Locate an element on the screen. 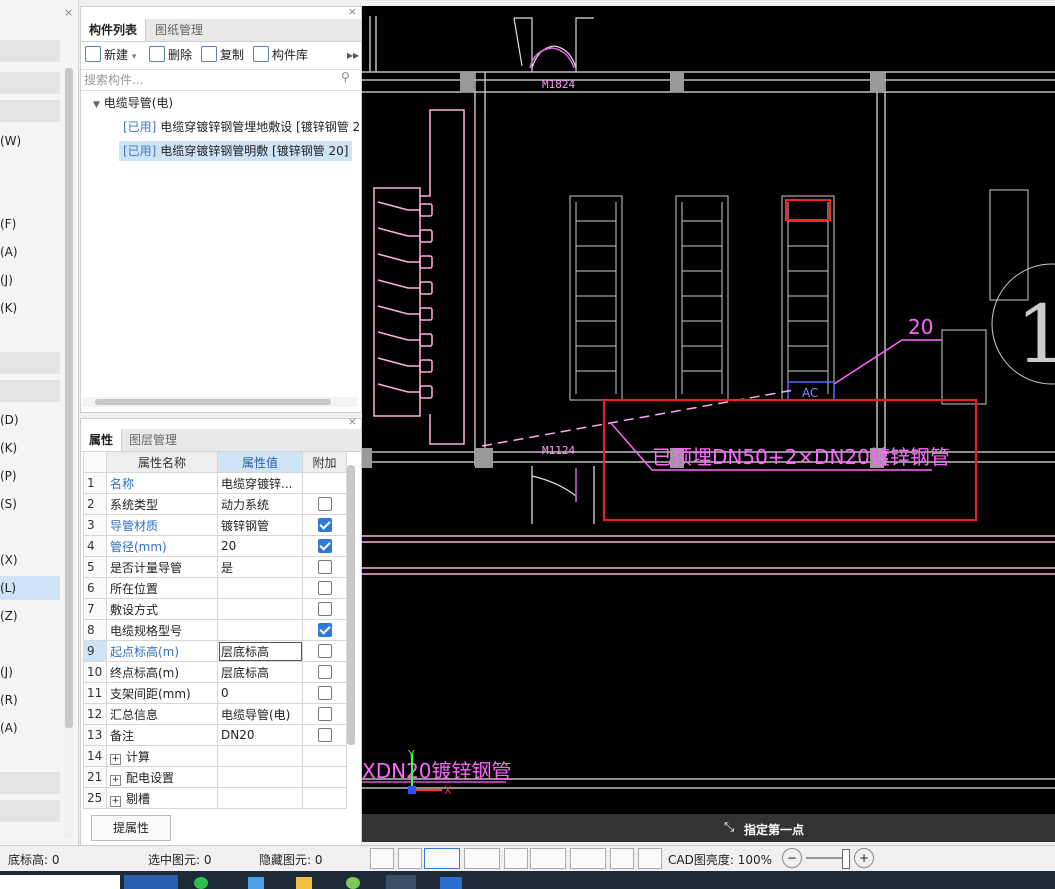  expand-icon: ▼ is located at coordinates (96, 105).